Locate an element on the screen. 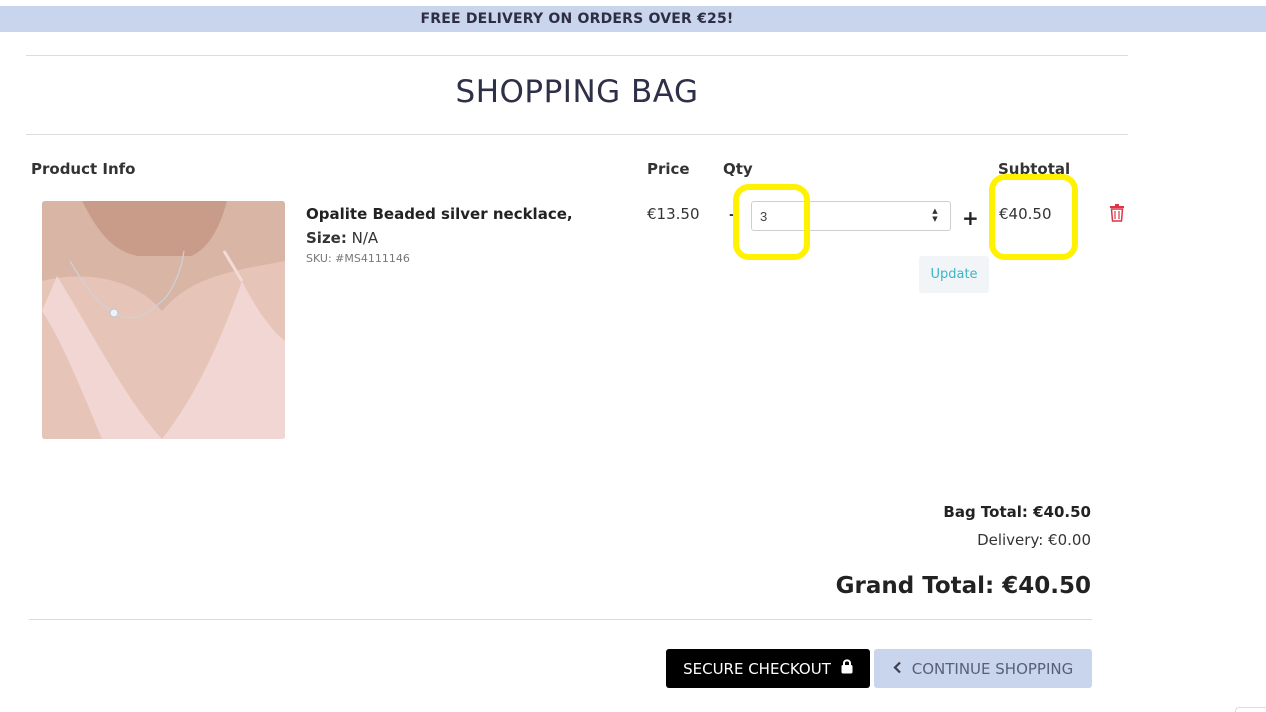 The height and width of the screenshot is (712, 1266). checkout-label: SECURE CHECKOUT is located at coordinates (757, 668).